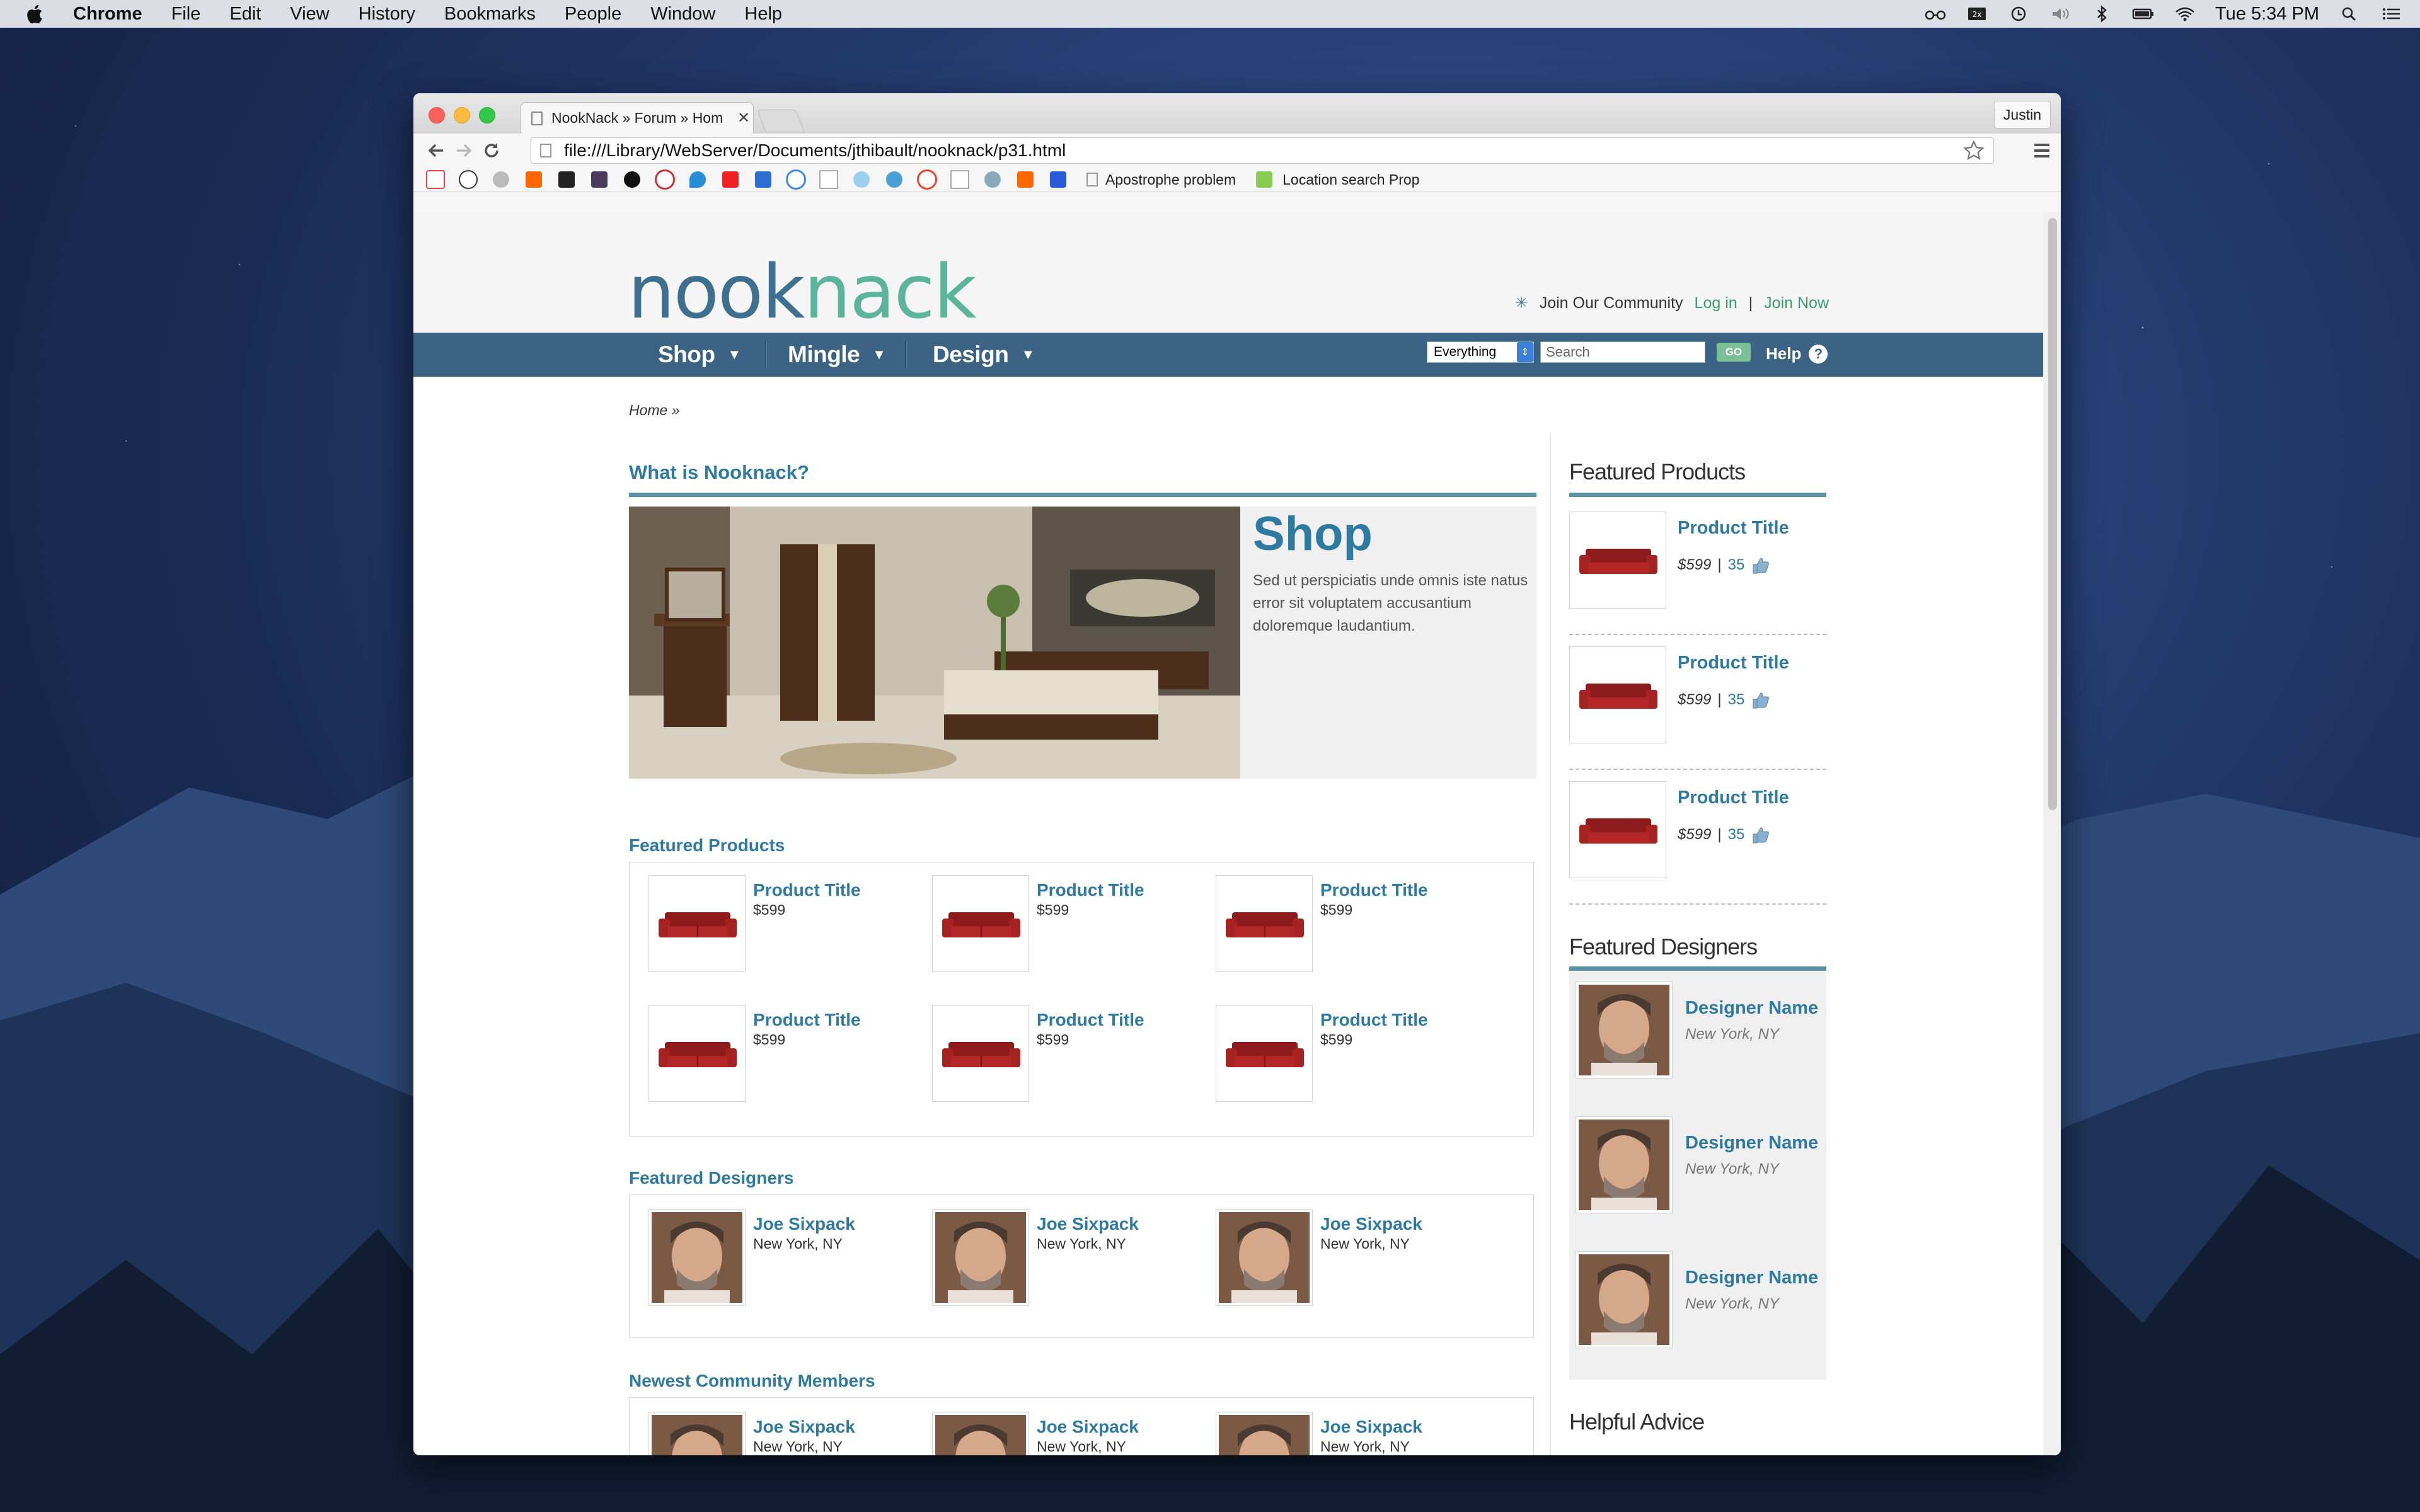  What do you see at coordinates (492, 150) in the screenshot?
I see `reload-icon` at bounding box center [492, 150].